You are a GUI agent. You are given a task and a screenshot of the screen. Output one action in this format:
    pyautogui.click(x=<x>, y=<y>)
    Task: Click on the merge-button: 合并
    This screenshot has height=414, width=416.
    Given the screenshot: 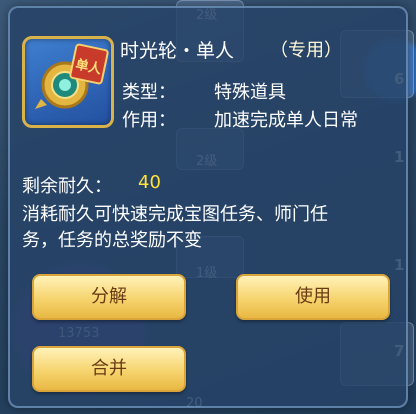 What is the action you would take?
    pyautogui.click(x=109, y=369)
    